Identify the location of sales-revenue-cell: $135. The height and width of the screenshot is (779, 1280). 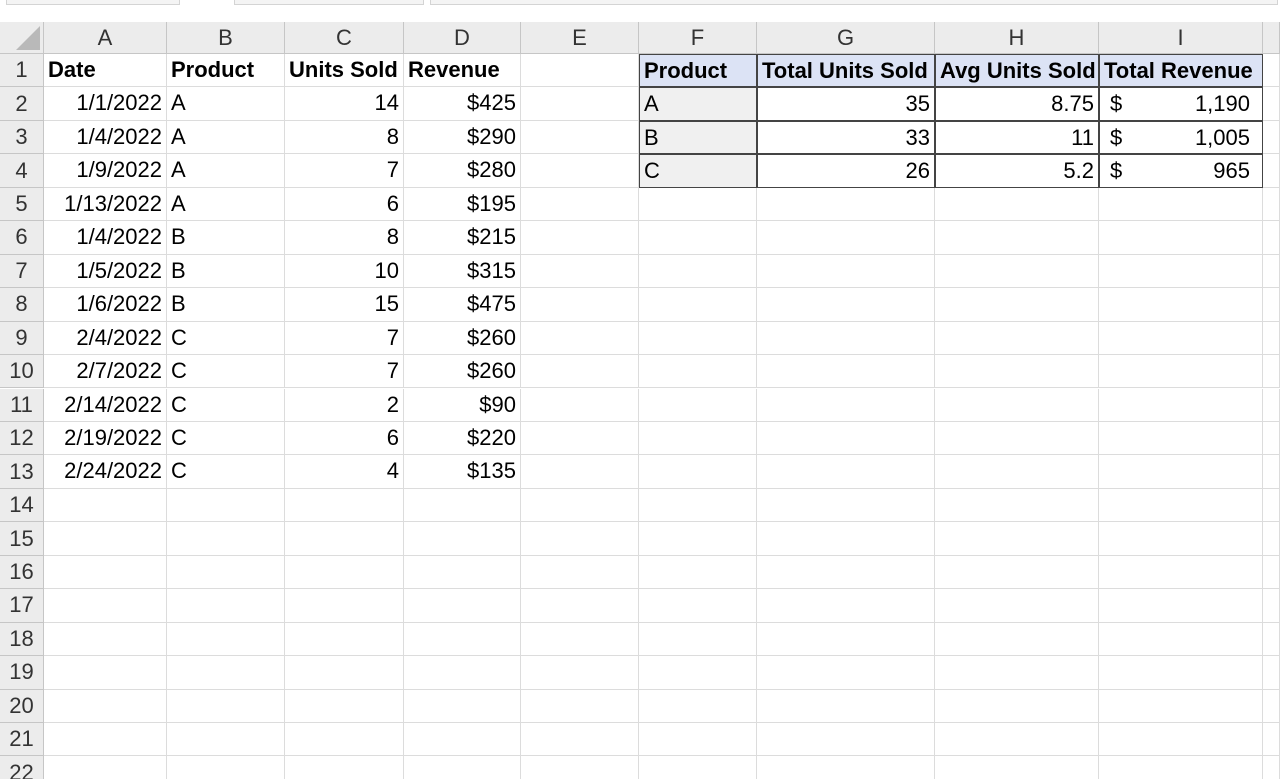
(462, 472).